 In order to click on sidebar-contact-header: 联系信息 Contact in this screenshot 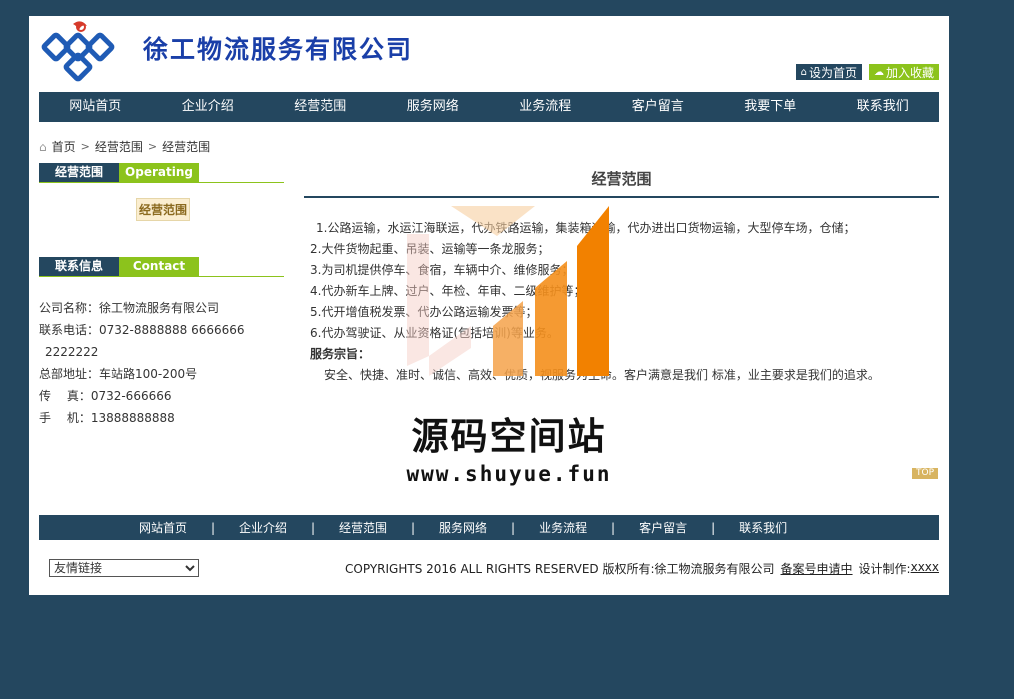, I will do `click(161, 267)`.